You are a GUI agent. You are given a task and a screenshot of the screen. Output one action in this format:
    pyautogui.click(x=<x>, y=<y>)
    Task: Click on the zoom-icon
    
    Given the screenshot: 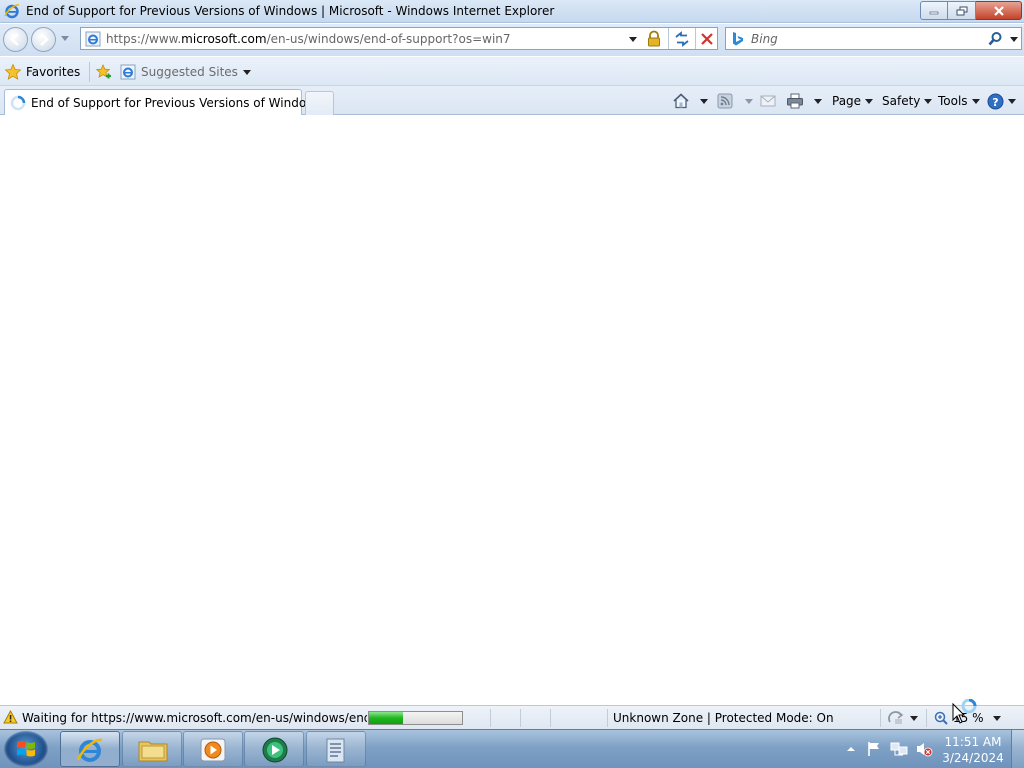 What is the action you would take?
    pyautogui.click(x=941, y=718)
    